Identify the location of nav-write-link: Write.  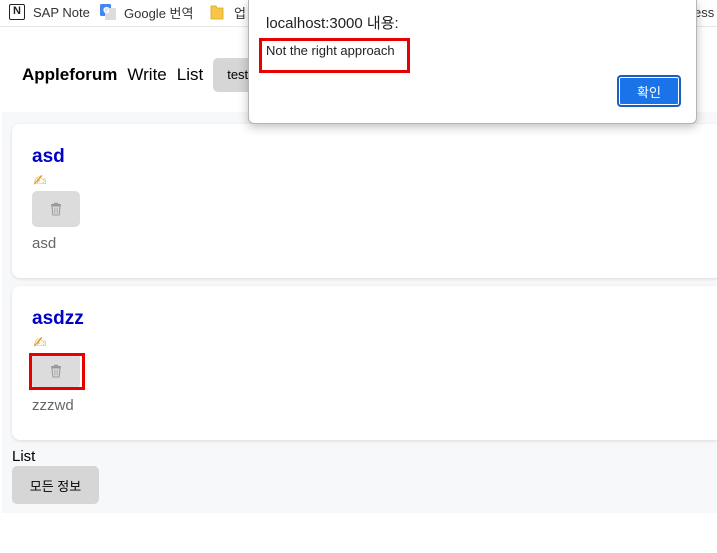
(146, 75).